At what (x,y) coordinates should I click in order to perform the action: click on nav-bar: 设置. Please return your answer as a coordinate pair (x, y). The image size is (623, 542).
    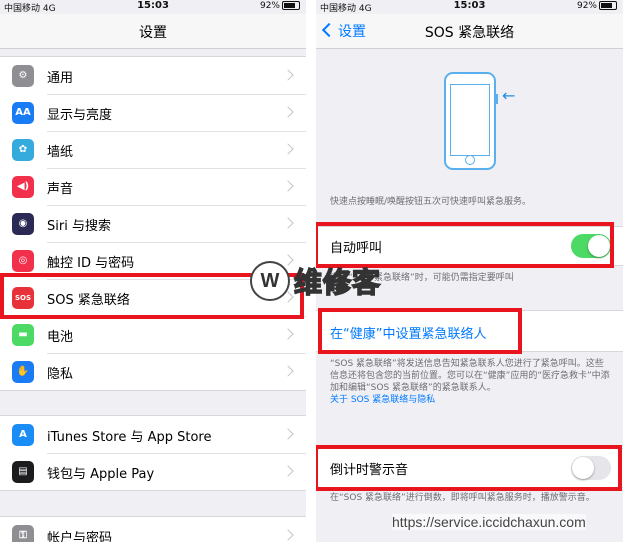
    Looking at the image, I should click on (153, 31).